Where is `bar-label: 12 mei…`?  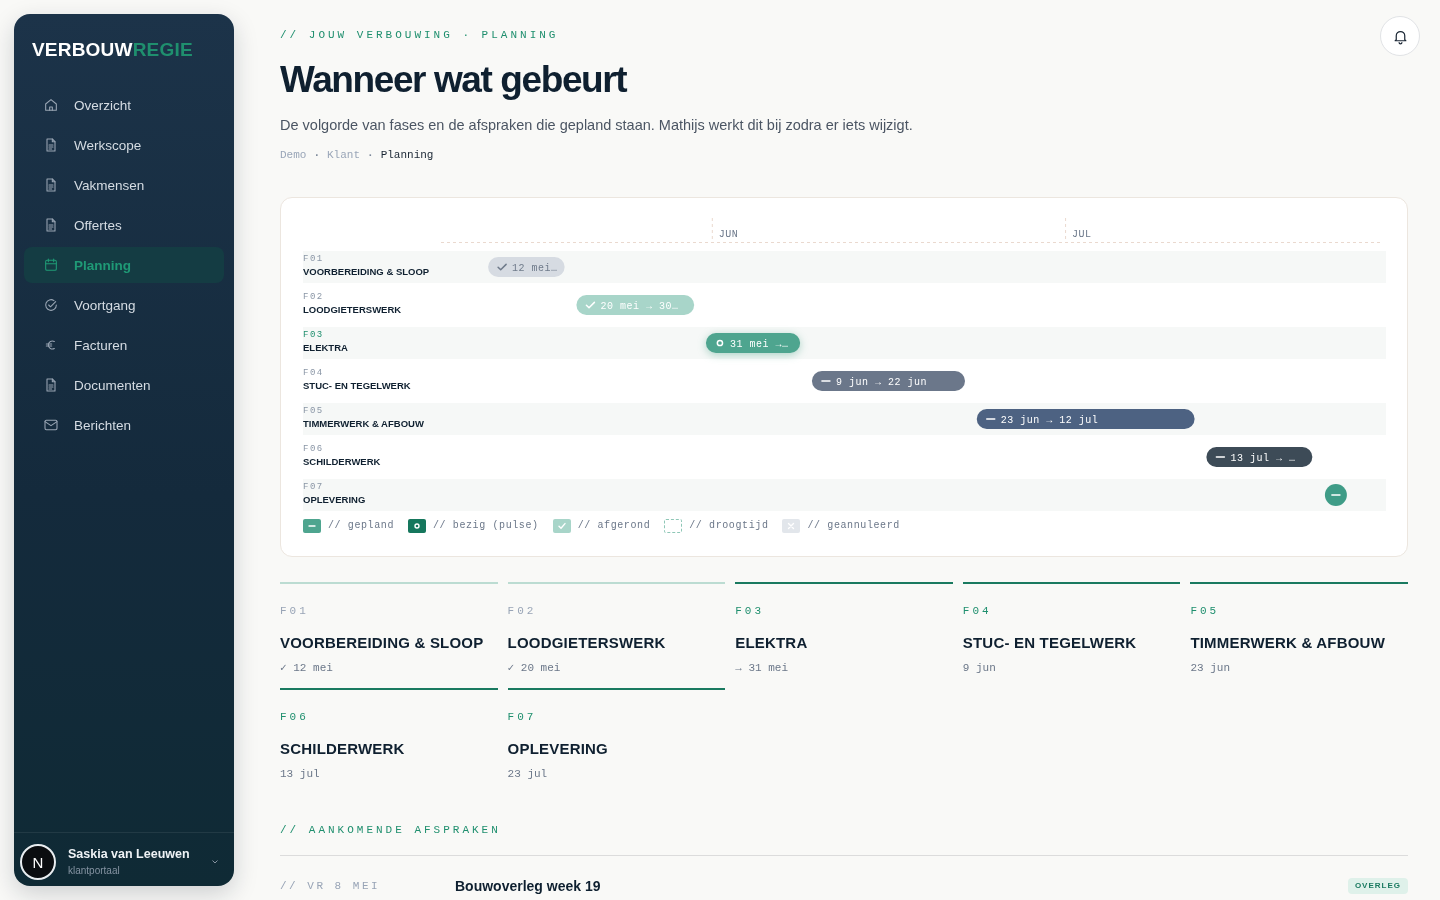 bar-label: 12 mei… is located at coordinates (535, 268).